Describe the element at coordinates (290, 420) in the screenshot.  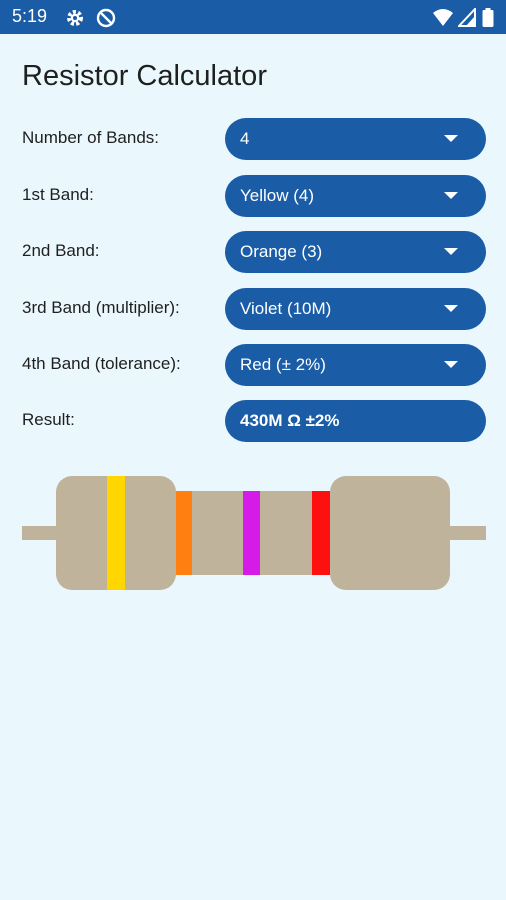
I see `result-value: 430M Ω ±2%` at that location.